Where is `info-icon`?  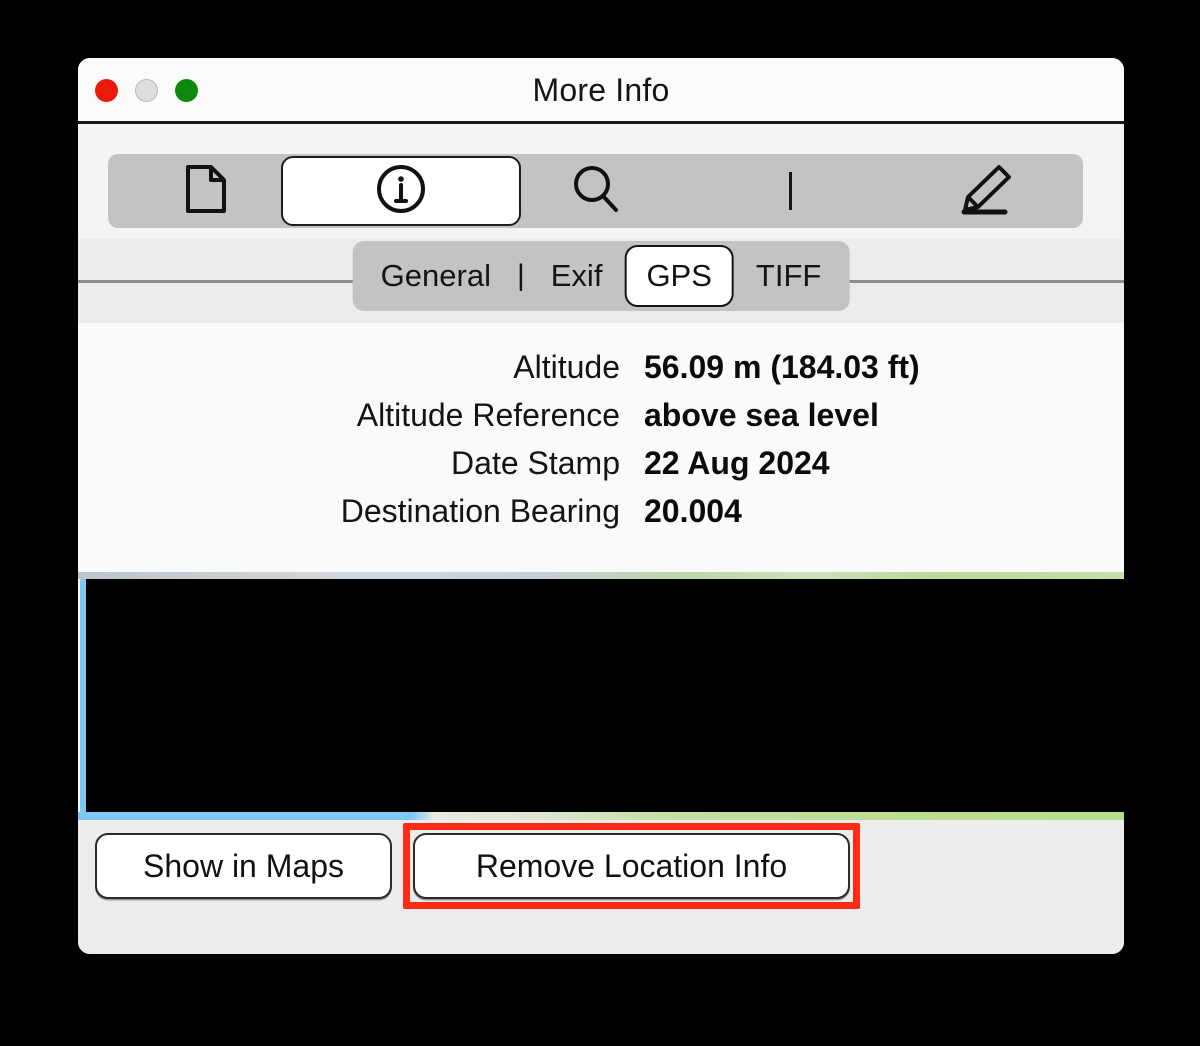
info-icon is located at coordinates (401, 191).